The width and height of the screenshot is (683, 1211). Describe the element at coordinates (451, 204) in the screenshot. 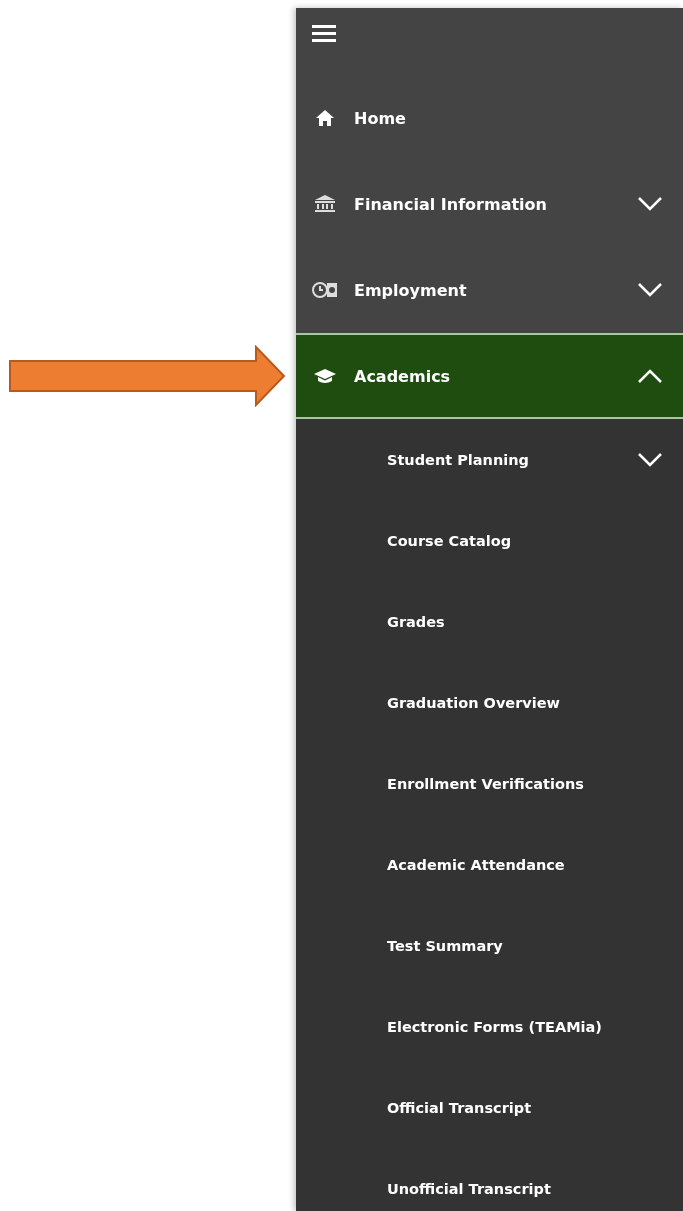

I see `nav-label: Financial Information` at that location.